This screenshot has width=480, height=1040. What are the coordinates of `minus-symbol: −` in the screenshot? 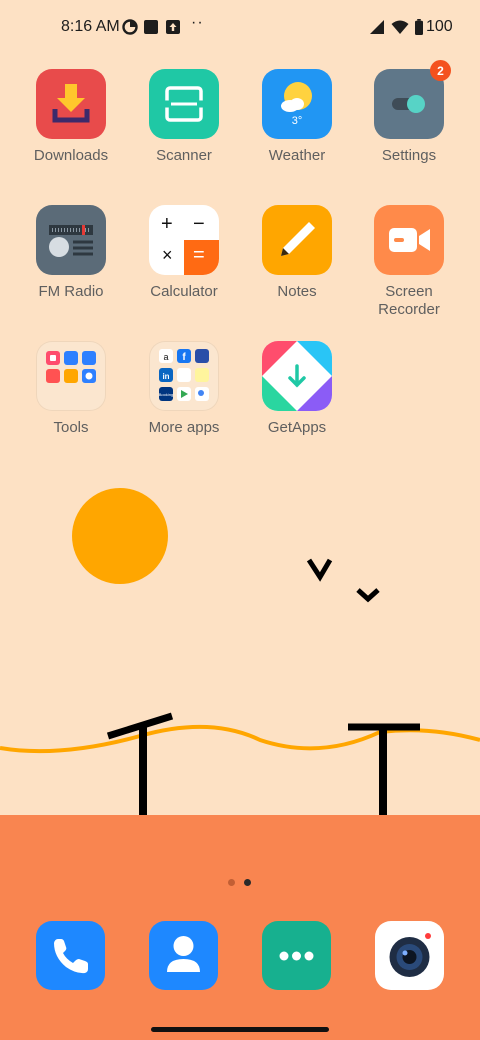 It's located at (199, 224).